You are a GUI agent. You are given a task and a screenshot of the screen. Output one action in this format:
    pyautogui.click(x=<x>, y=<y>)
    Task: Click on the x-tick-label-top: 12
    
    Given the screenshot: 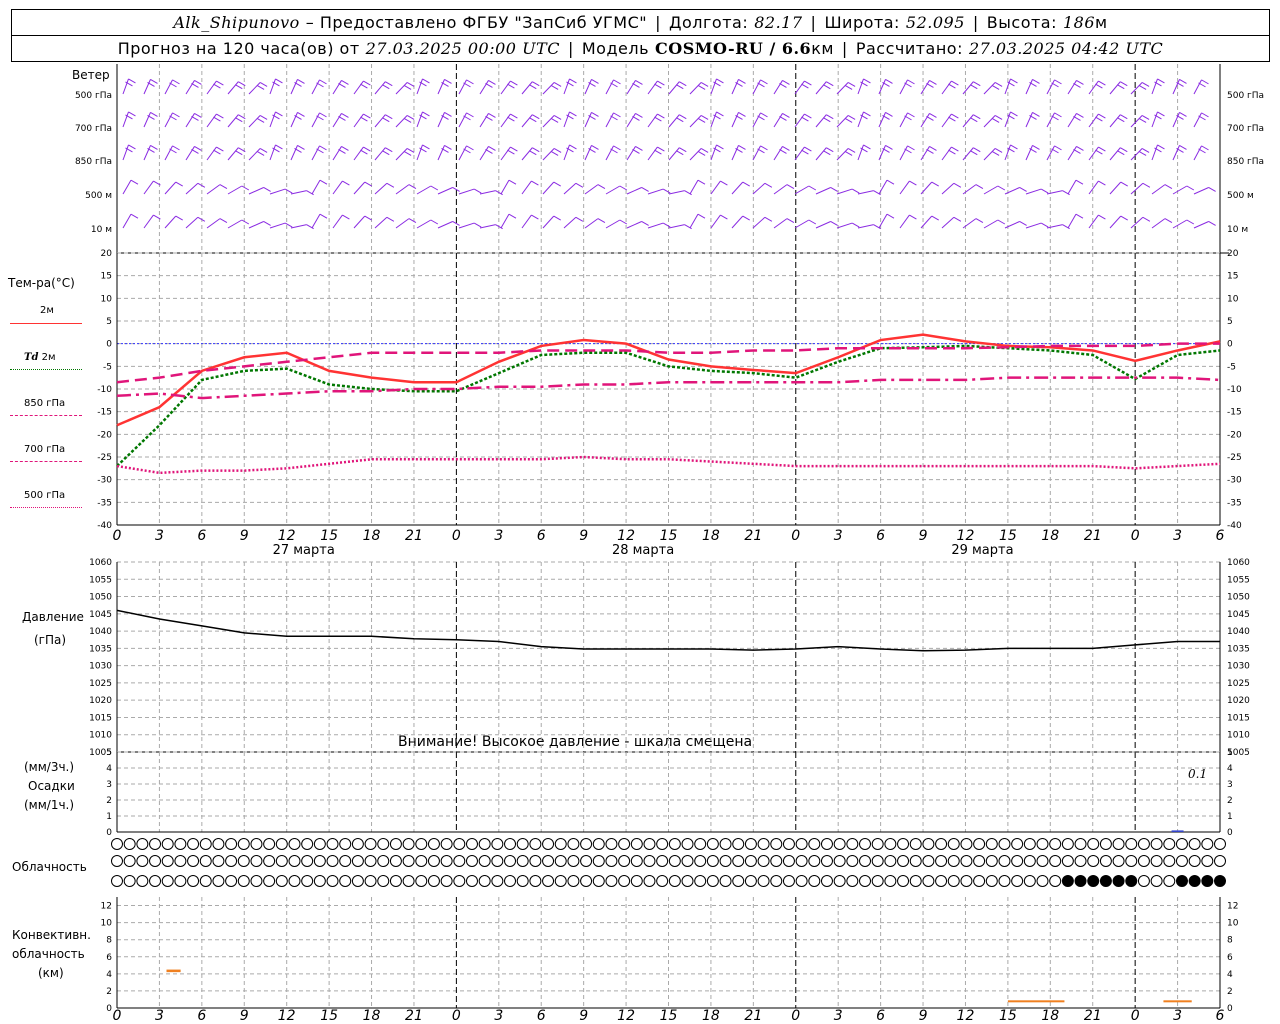 What is the action you would take?
    pyautogui.click(x=966, y=536)
    